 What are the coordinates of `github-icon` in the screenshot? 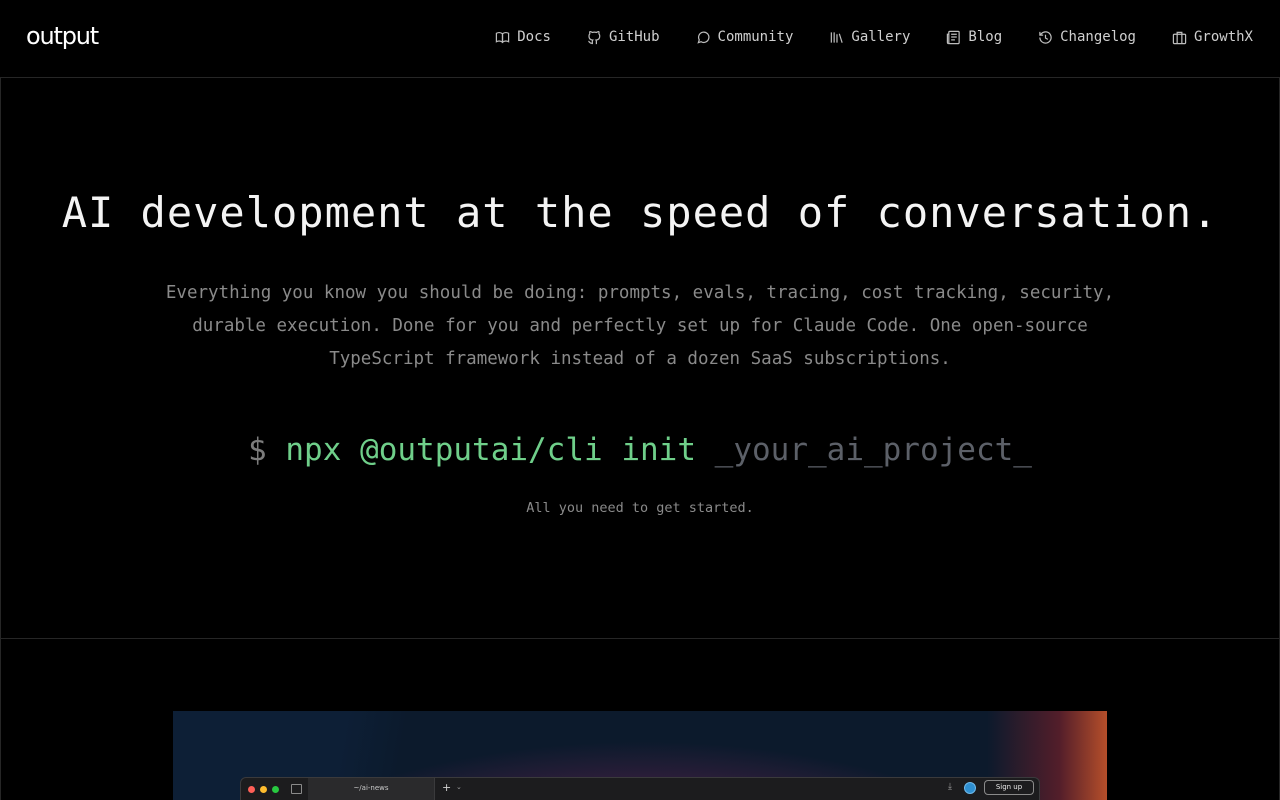 It's located at (594, 37).